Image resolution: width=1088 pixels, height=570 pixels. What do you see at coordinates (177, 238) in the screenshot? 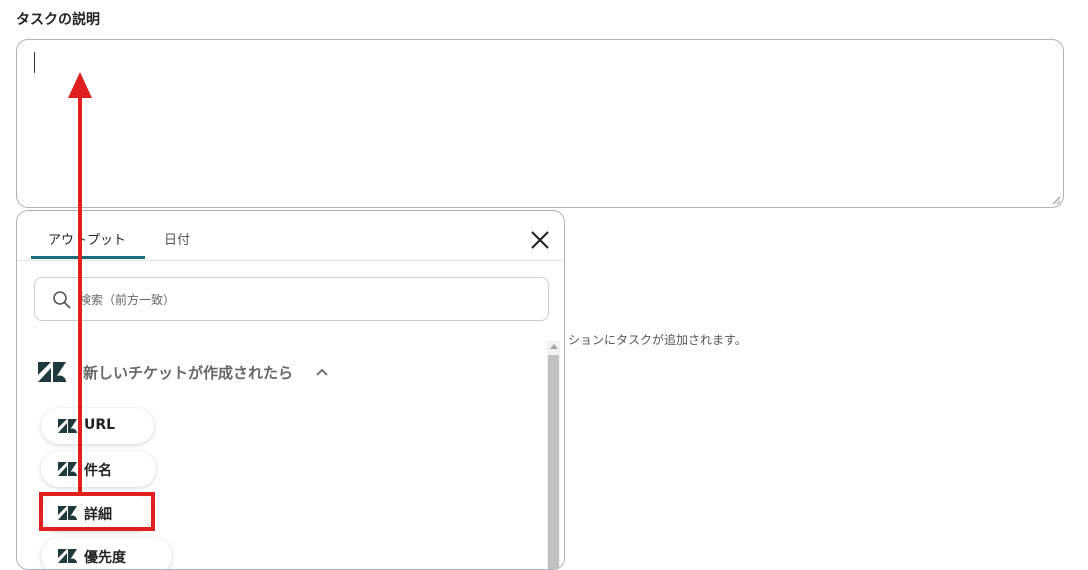
I see `tab-date: 日付` at bounding box center [177, 238].